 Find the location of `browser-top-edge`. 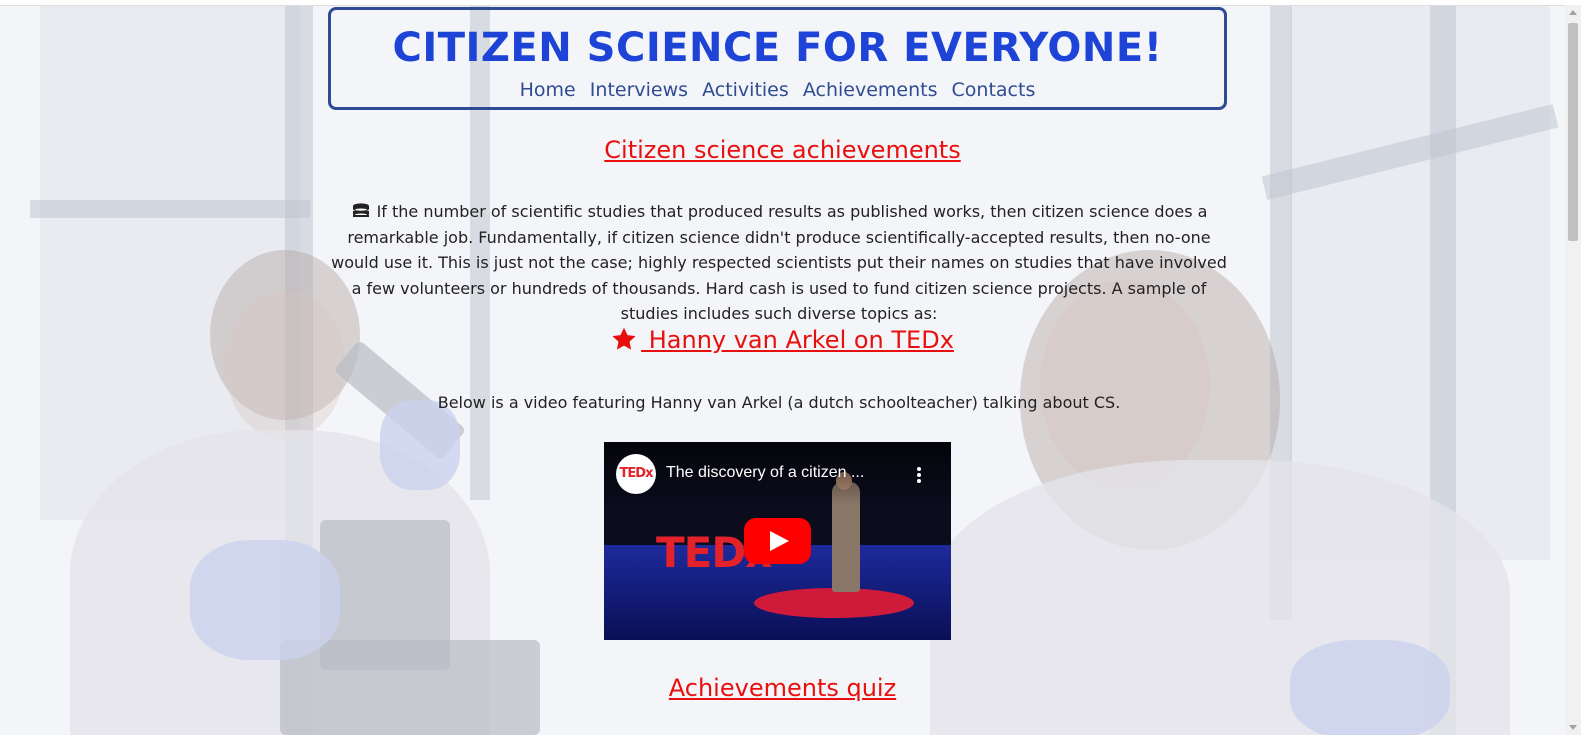

browser-top-edge is located at coordinates (790, 3).